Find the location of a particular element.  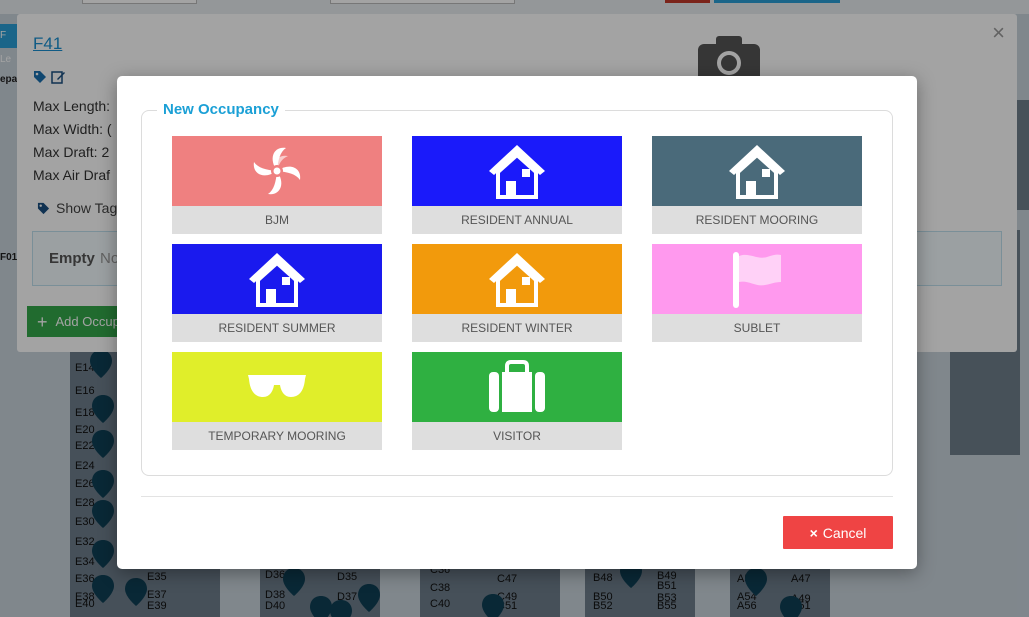

tile-label: SUBLET is located at coordinates (757, 328).